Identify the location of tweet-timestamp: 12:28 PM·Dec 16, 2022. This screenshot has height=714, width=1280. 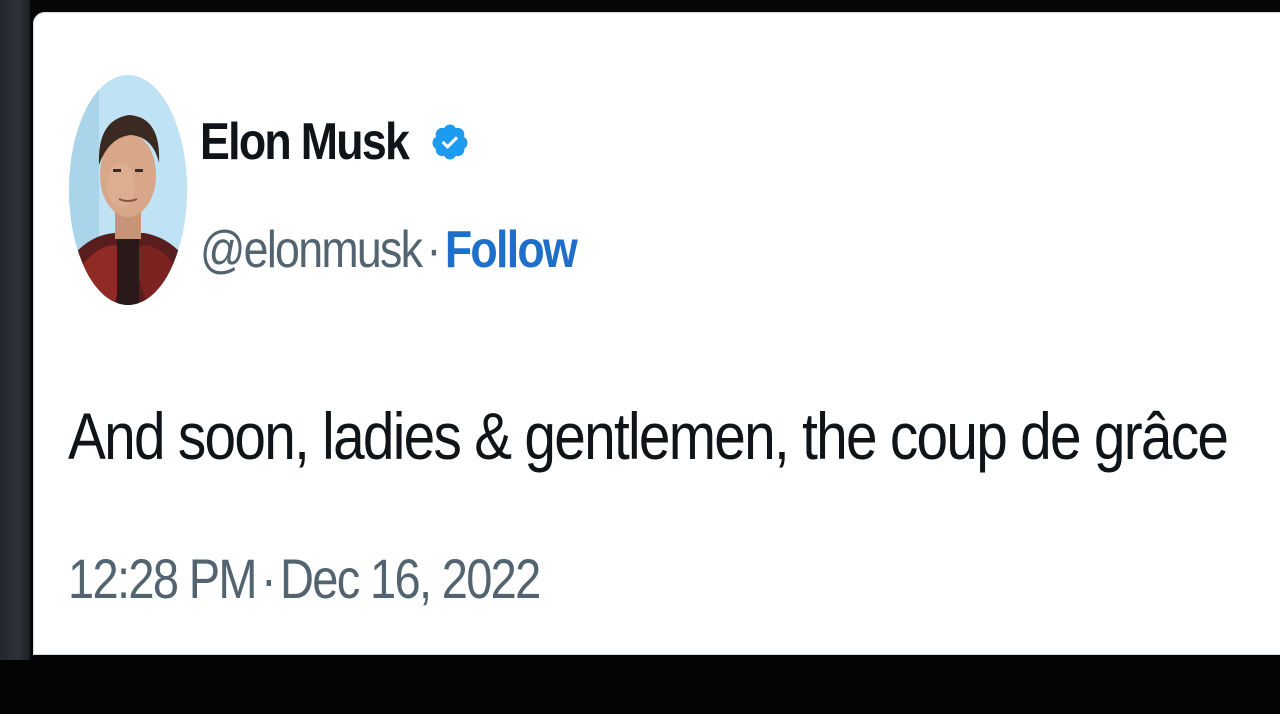
(304, 578).